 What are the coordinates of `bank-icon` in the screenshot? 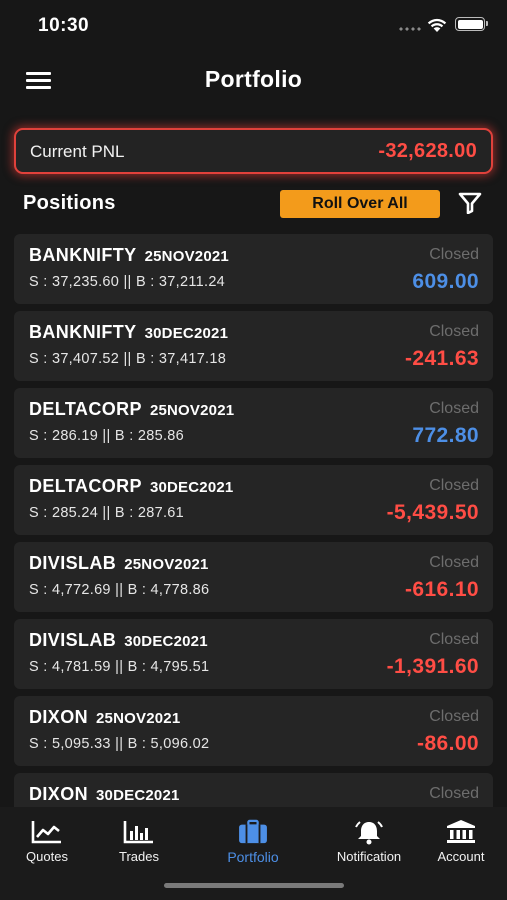 It's located at (461, 831).